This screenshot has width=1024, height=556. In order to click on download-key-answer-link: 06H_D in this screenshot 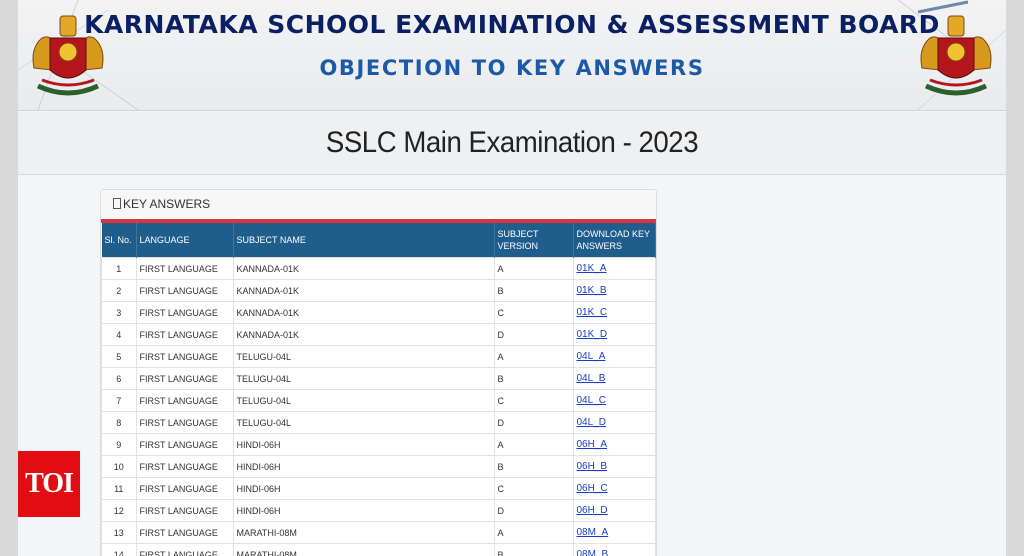, I will do `click(592, 510)`.